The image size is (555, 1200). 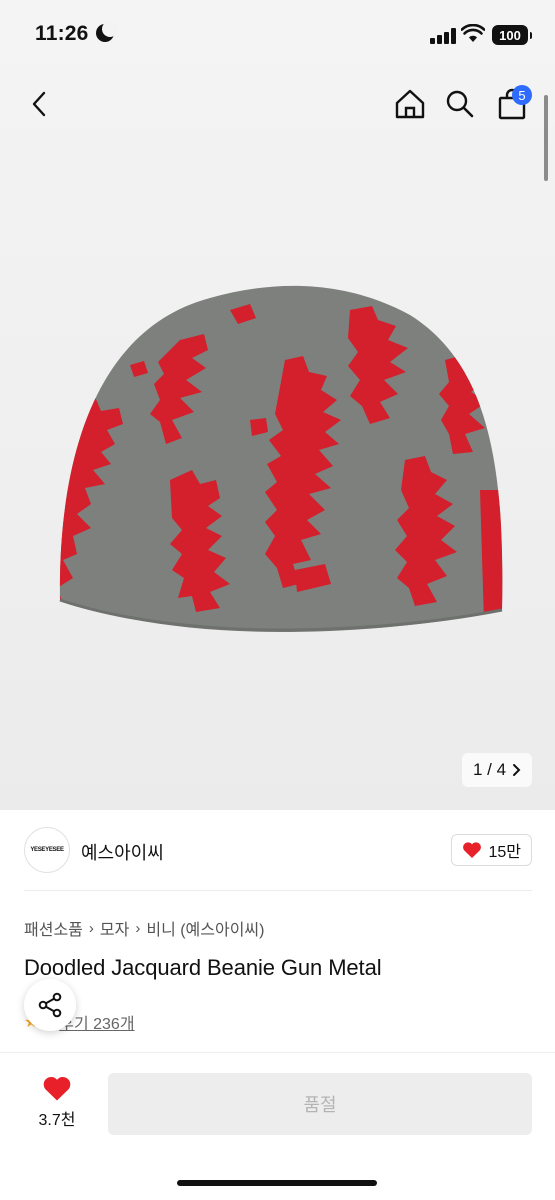 I want to click on moon-icon, so click(x=107, y=31).